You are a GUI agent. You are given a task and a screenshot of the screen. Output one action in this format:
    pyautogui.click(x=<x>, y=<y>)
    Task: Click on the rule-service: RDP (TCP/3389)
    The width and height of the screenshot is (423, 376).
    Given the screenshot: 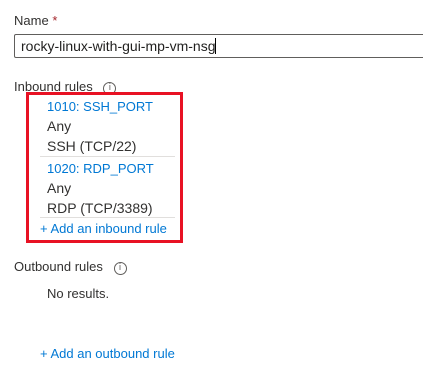 What is the action you would take?
    pyautogui.click(x=100, y=208)
    